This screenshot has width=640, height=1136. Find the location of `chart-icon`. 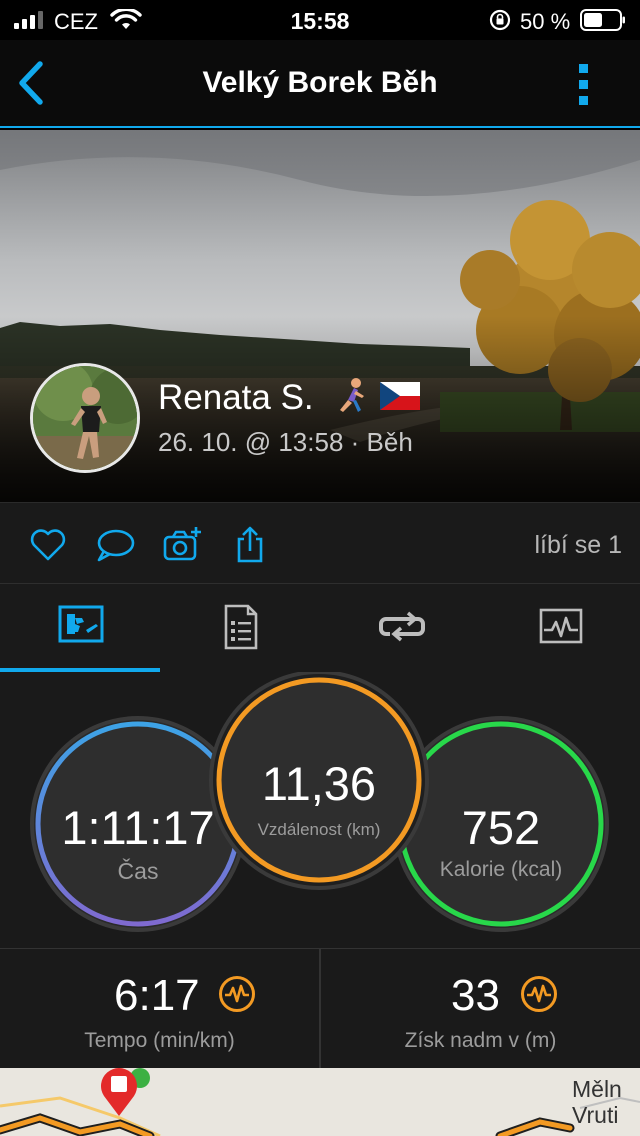

chart-icon is located at coordinates (561, 626).